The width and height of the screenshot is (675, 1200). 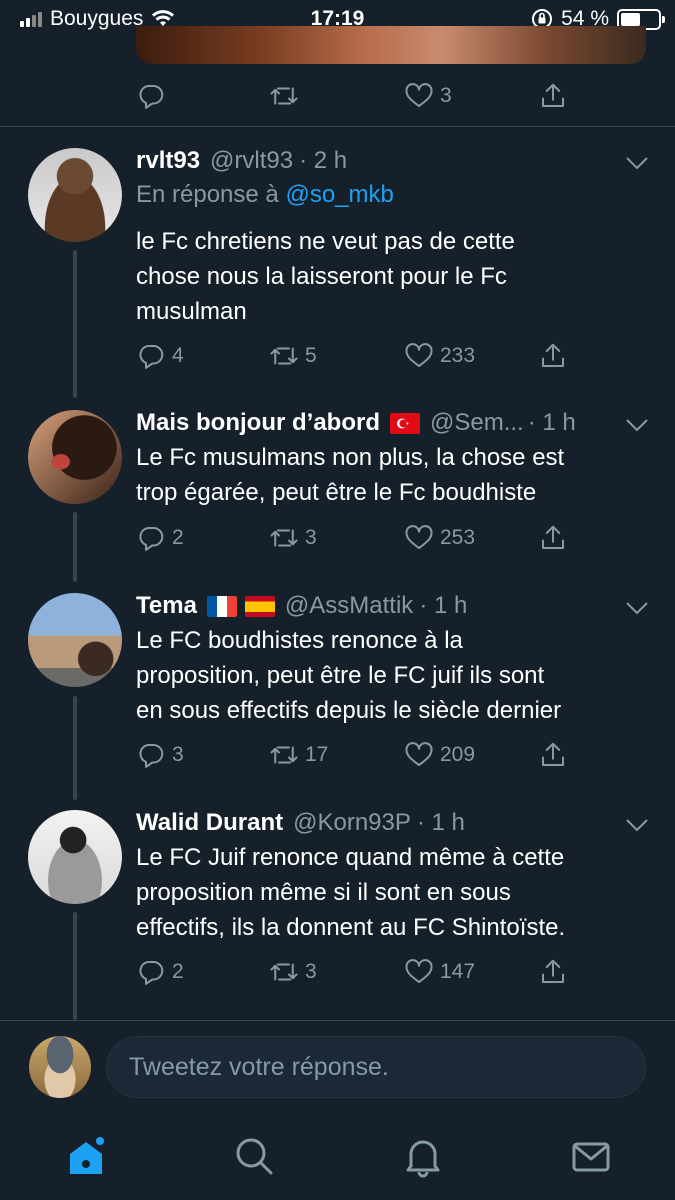 I want to click on like-button: 253, so click(x=439, y=538).